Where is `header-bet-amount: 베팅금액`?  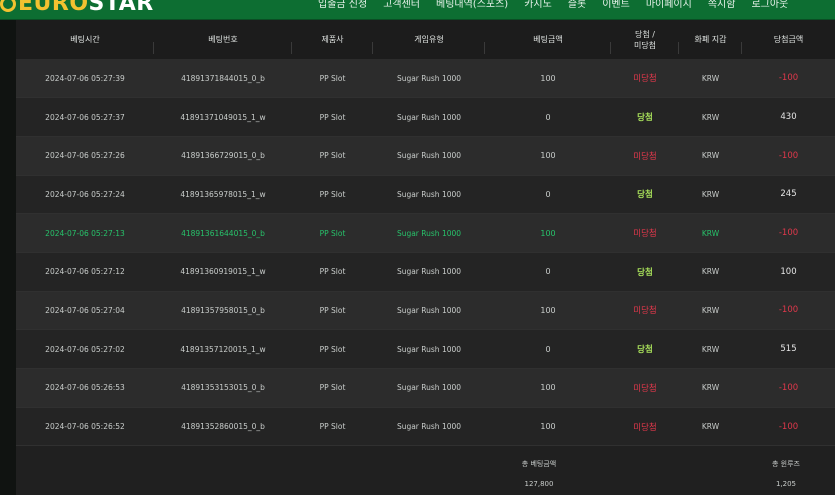 header-bet-amount: 베팅금액 is located at coordinates (548, 39).